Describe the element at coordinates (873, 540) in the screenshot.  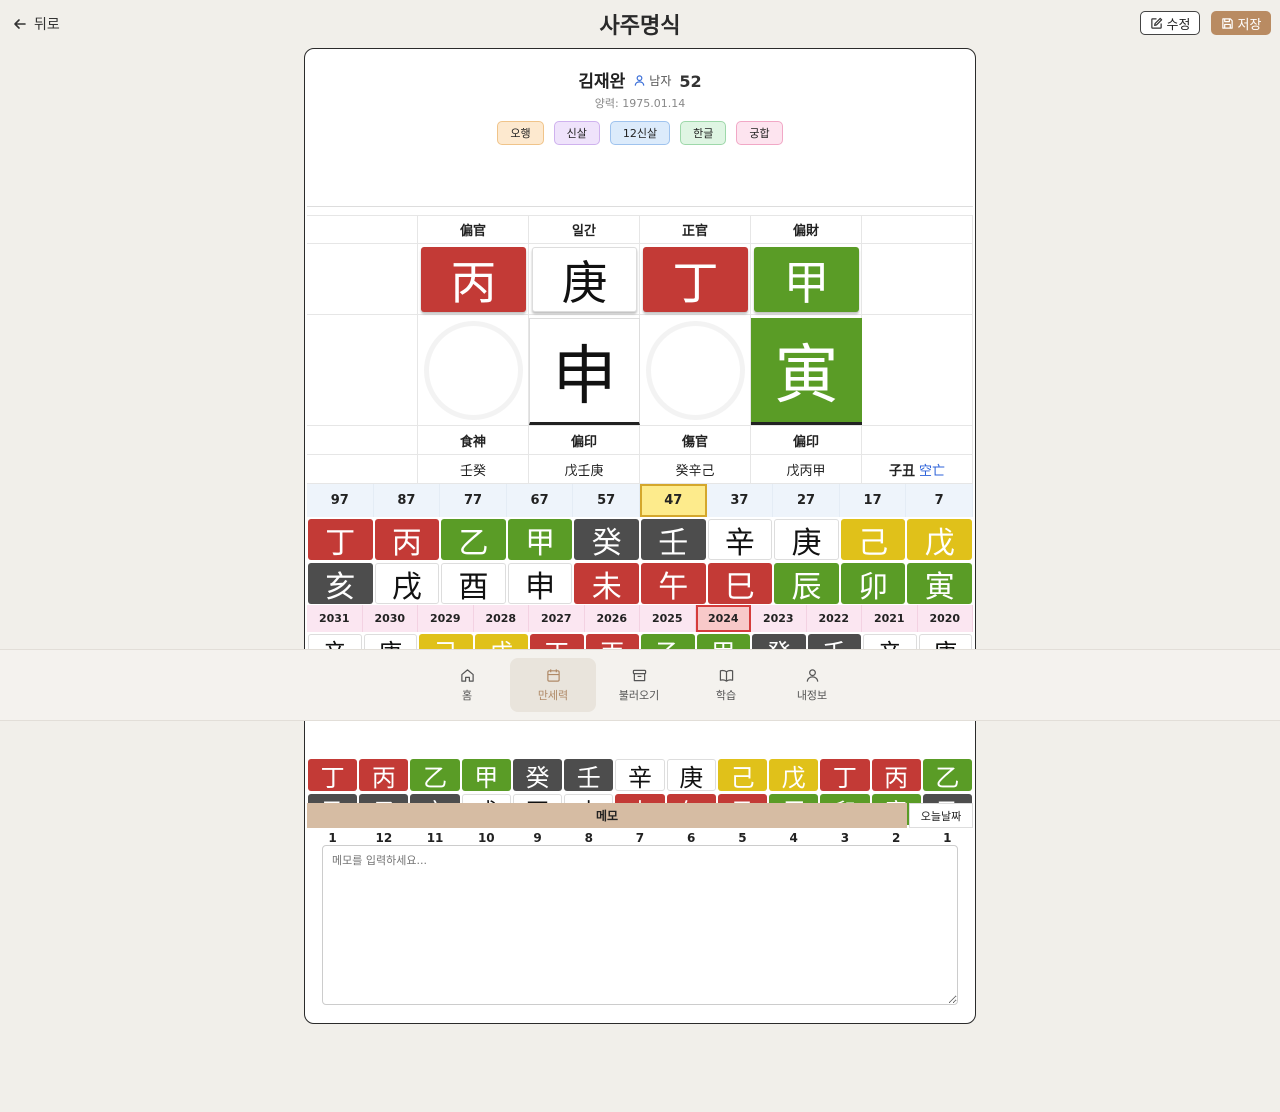
I see `daewoon-stem-tile: 己` at that location.